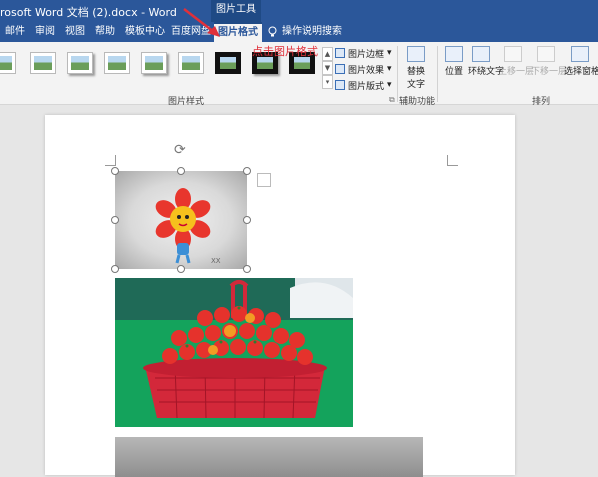 This screenshot has width=598, height=477. What do you see at coordinates (416, 68) in the screenshot?
I see `alt-text-button: 替换 文字` at bounding box center [416, 68].